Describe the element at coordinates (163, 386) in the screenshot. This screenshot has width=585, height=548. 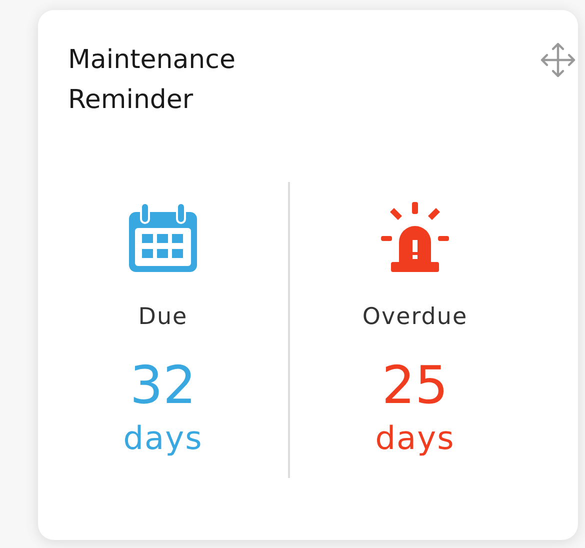
I see `stat-value: 32` at that location.